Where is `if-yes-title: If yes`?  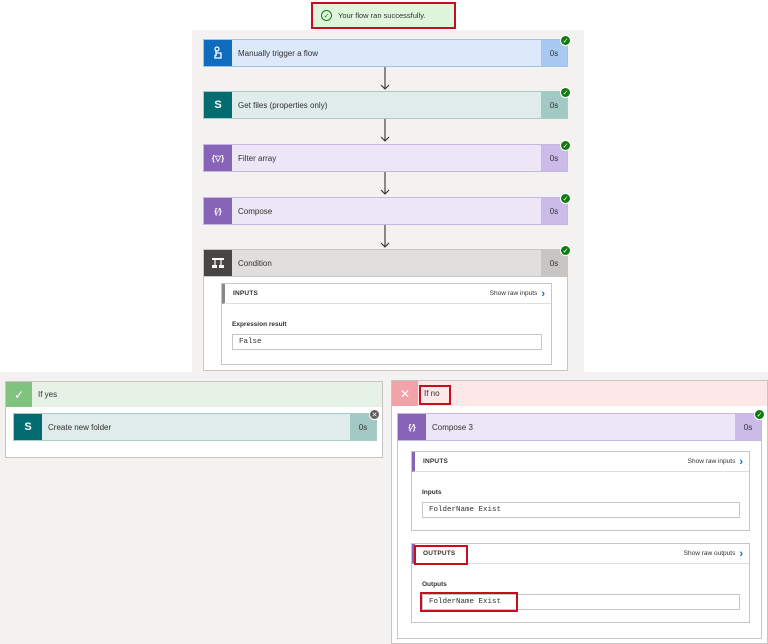 if-yes-title: If yes is located at coordinates (48, 394).